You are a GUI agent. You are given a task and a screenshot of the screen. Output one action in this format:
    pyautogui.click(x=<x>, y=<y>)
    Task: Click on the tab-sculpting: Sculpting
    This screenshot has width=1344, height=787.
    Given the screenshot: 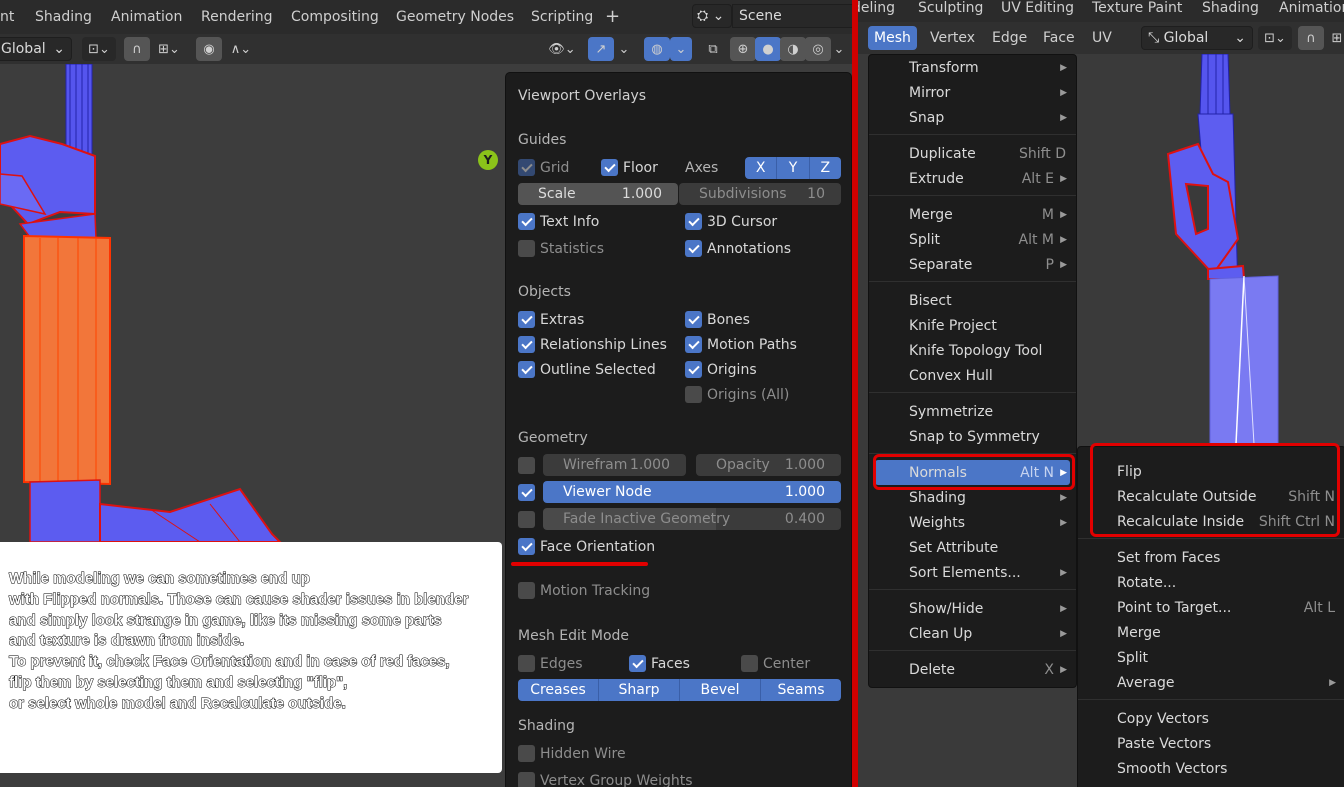 What is the action you would take?
    pyautogui.click(x=950, y=8)
    